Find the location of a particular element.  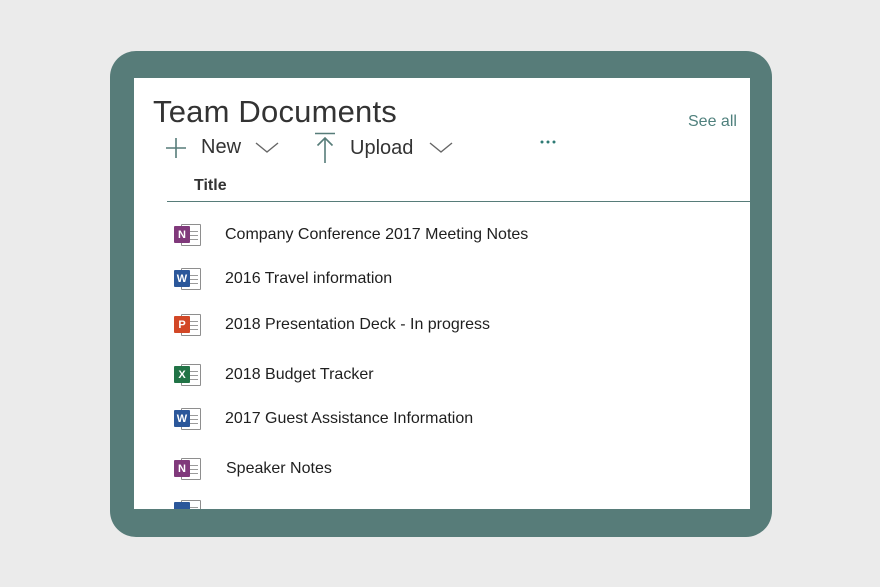

upload-button-label: Upload is located at coordinates (382, 147).